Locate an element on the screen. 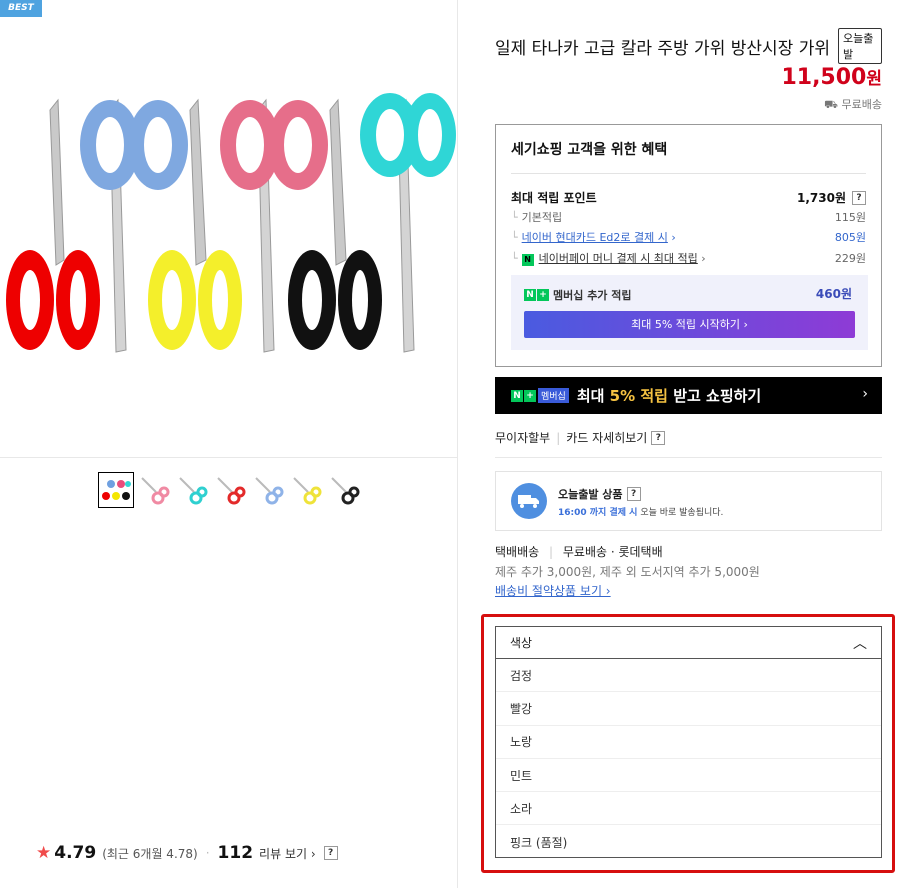 The height and width of the screenshot is (888, 915). installment-row: 무이자할부 | 카드 자세히보기 ? is located at coordinates (580, 437).